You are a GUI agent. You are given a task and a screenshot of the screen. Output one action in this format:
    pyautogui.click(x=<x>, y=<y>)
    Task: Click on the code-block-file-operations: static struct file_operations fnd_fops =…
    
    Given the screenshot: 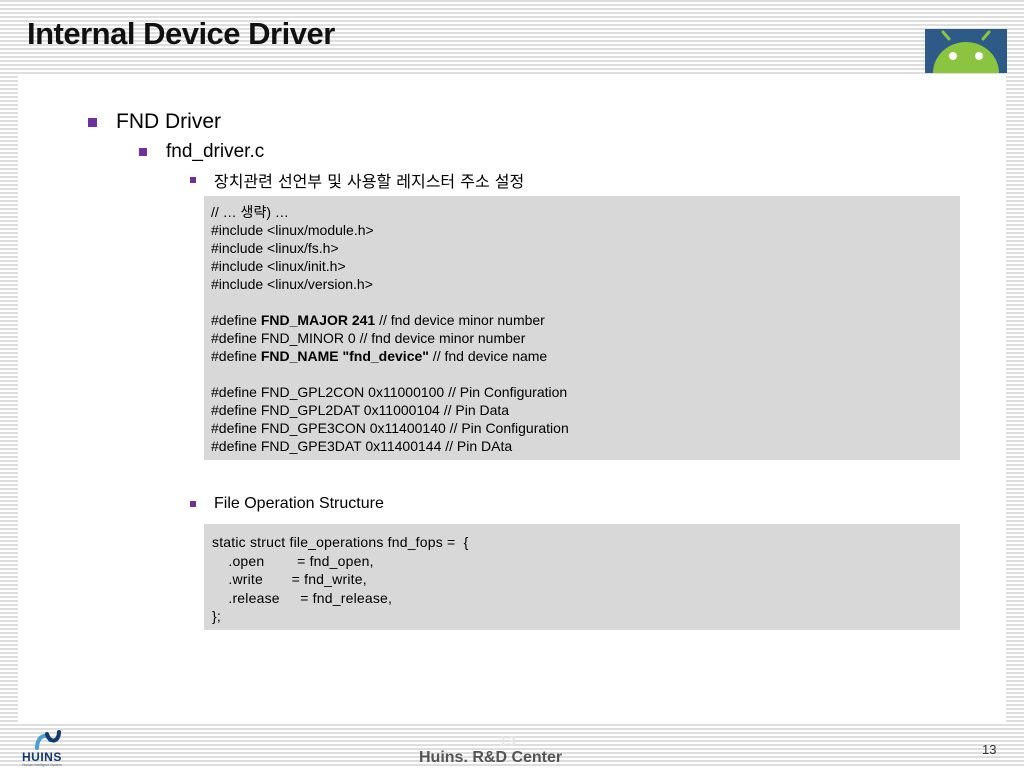 What is the action you would take?
    pyautogui.click(x=582, y=577)
    